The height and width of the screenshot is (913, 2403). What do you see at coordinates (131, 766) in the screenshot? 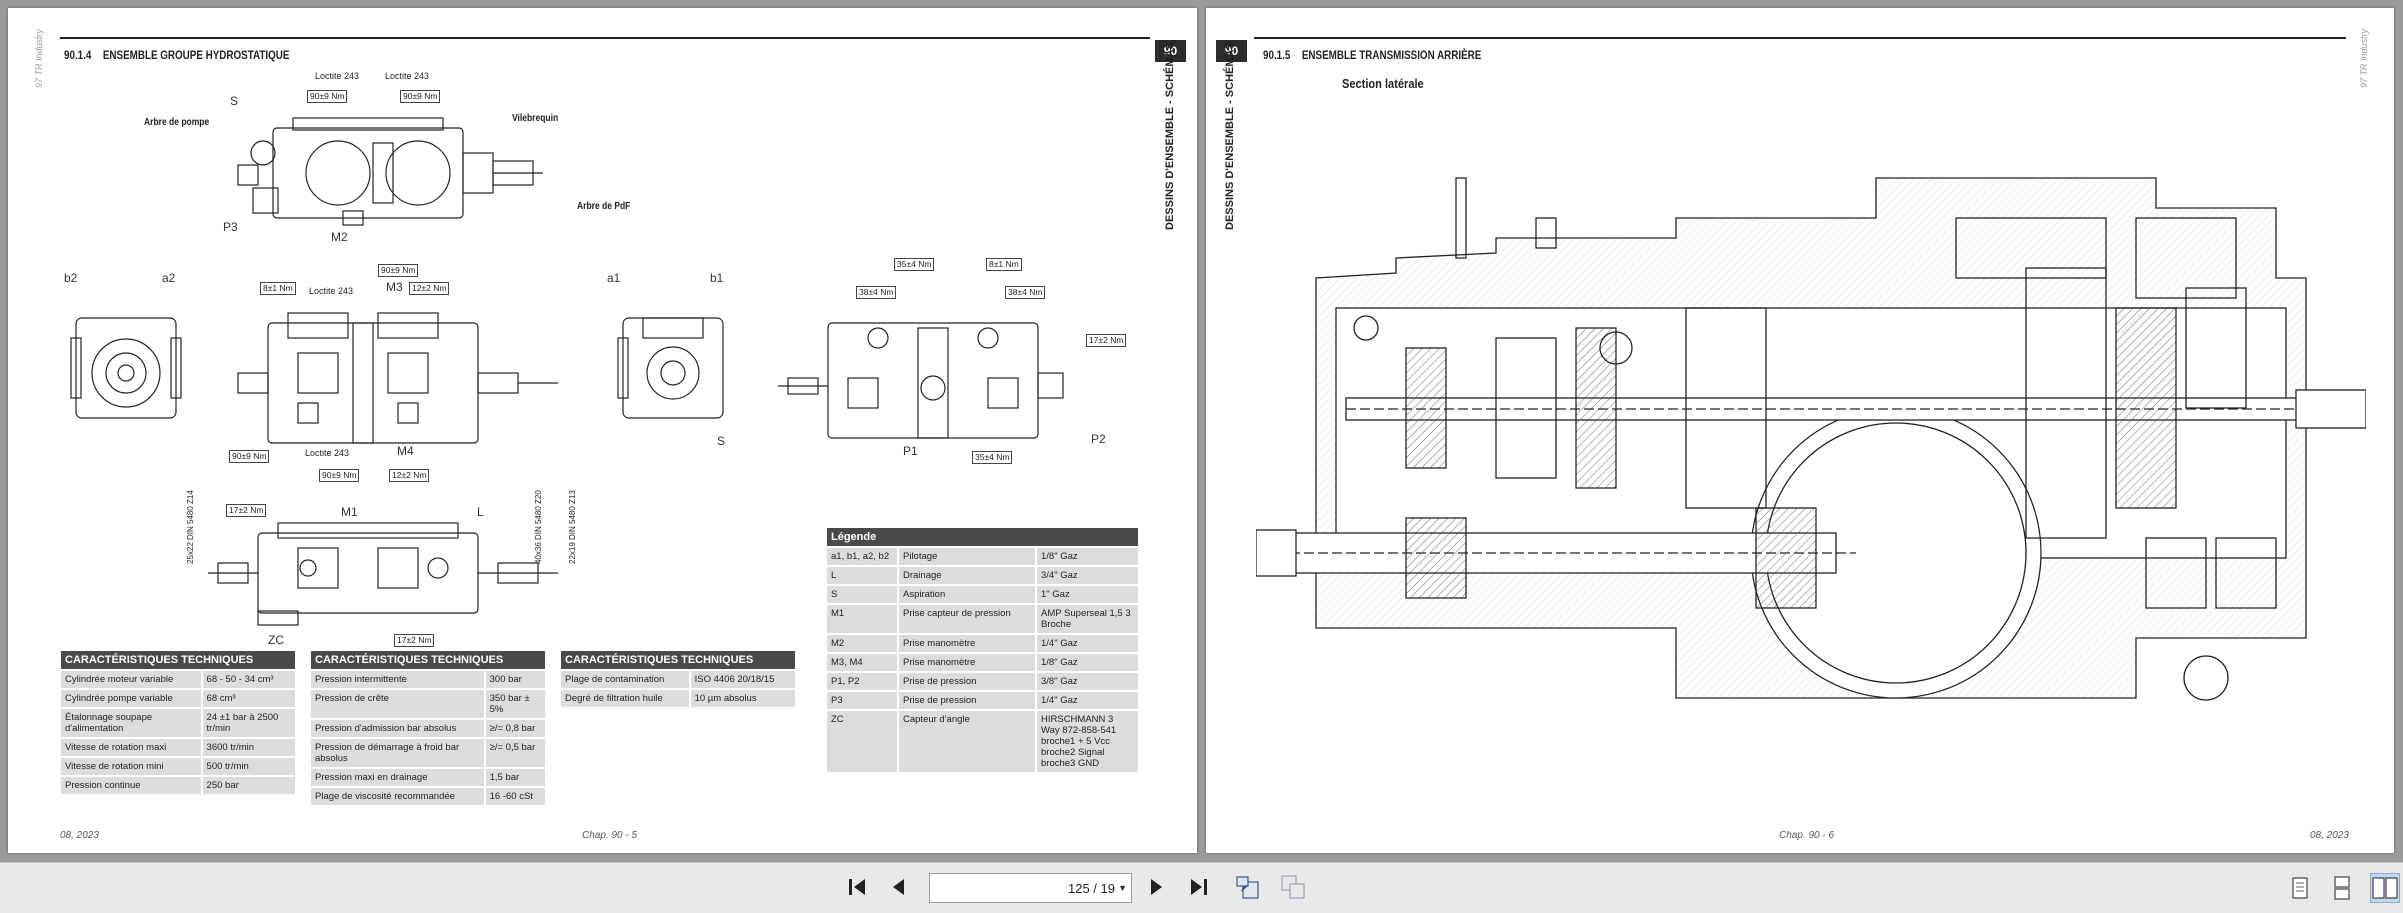
I see `spec-label: Vitesse de rotation mini` at bounding box center [131, 766].